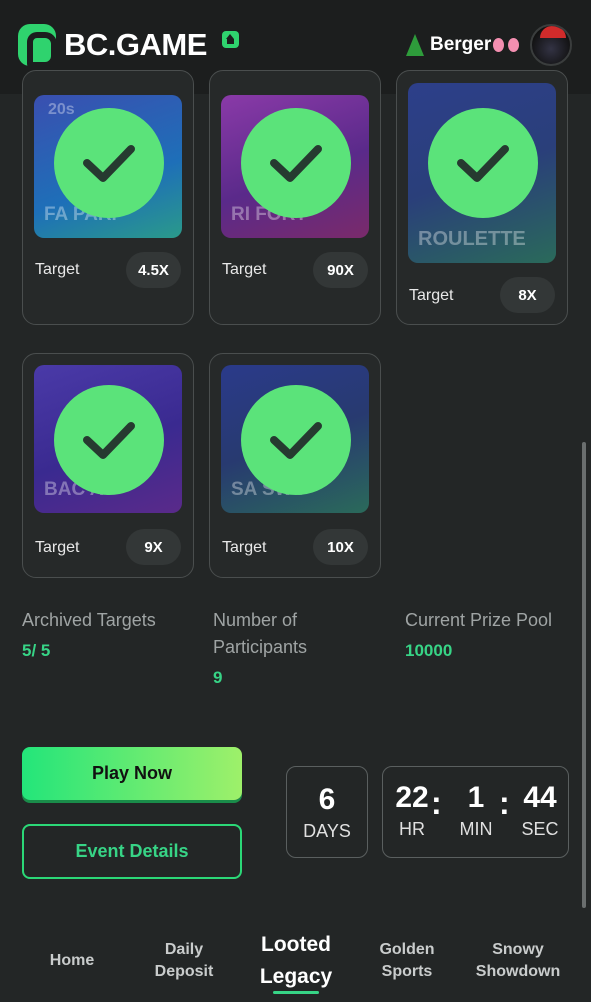 The height and width of the screenshot is (1002, 591). I want to click on username: Berger, so click(461, 44).